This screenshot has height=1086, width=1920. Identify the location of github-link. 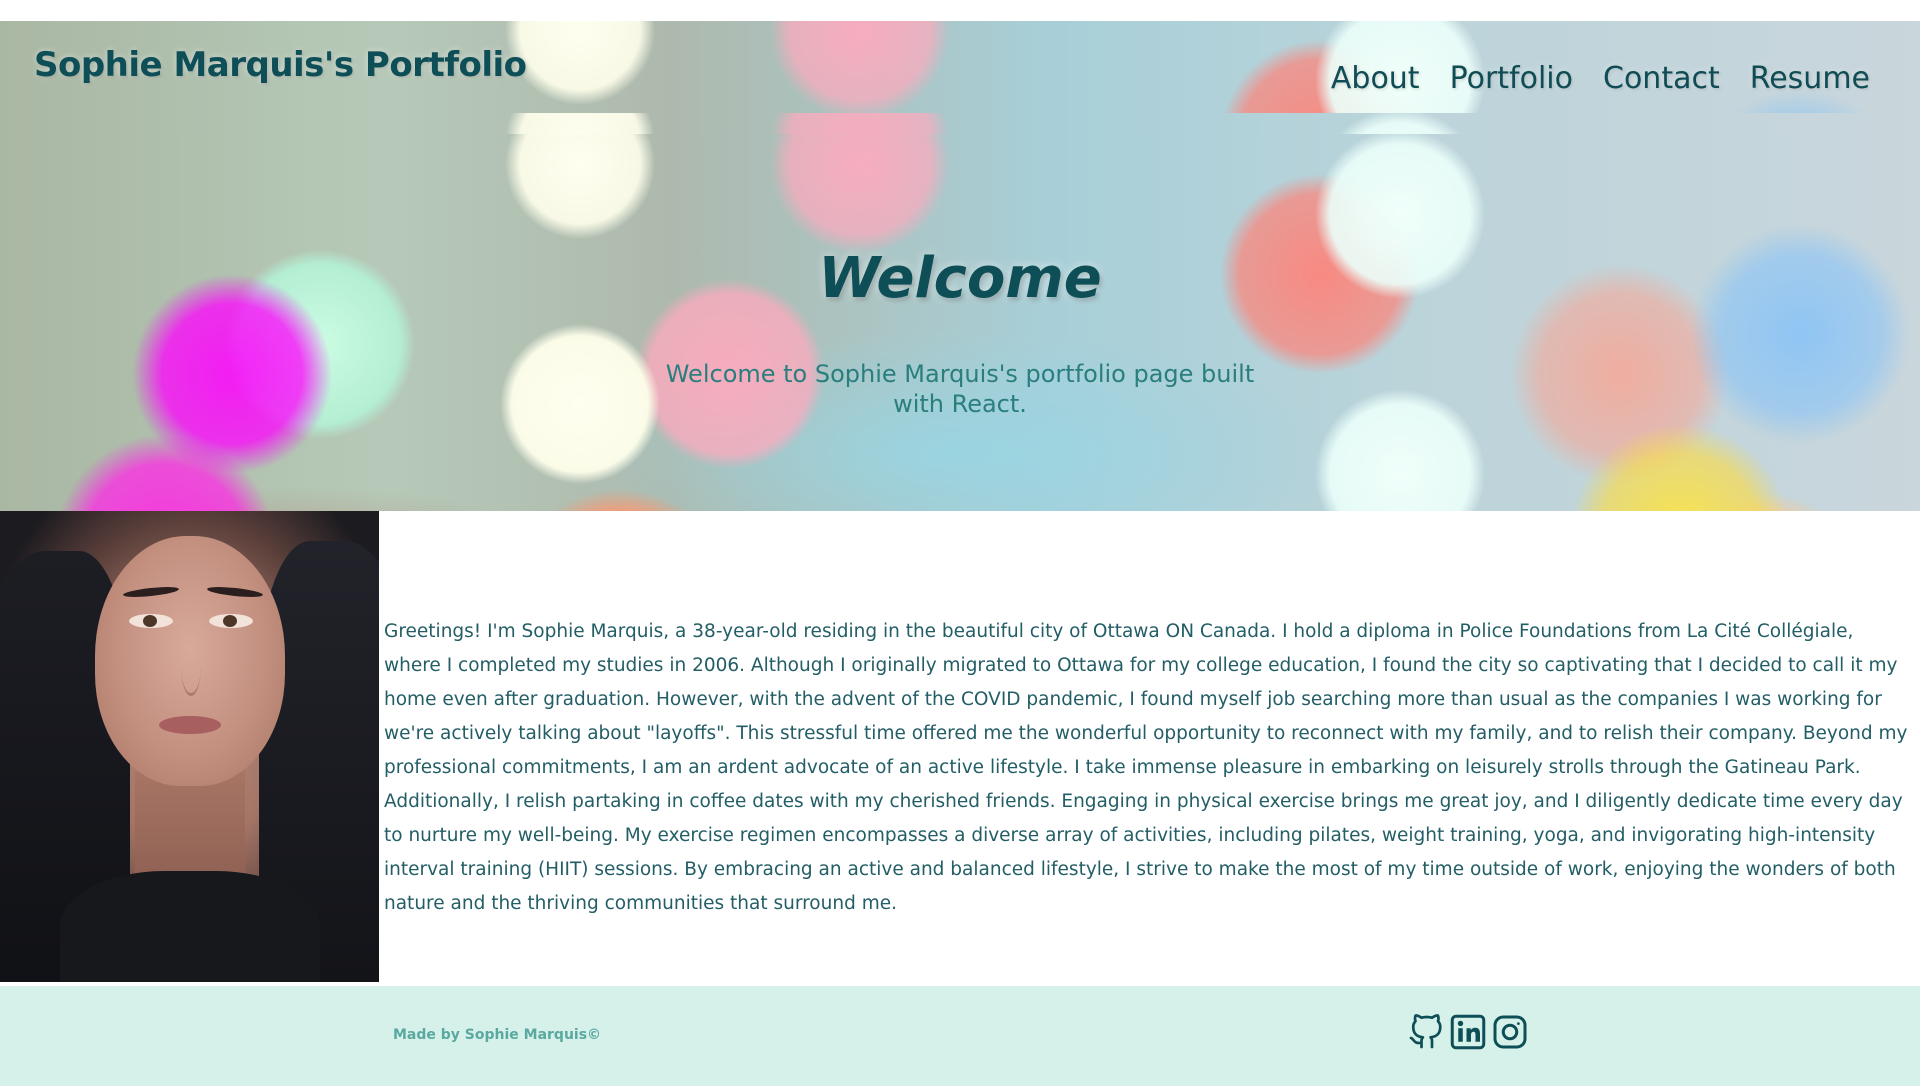
(1426, 1032).